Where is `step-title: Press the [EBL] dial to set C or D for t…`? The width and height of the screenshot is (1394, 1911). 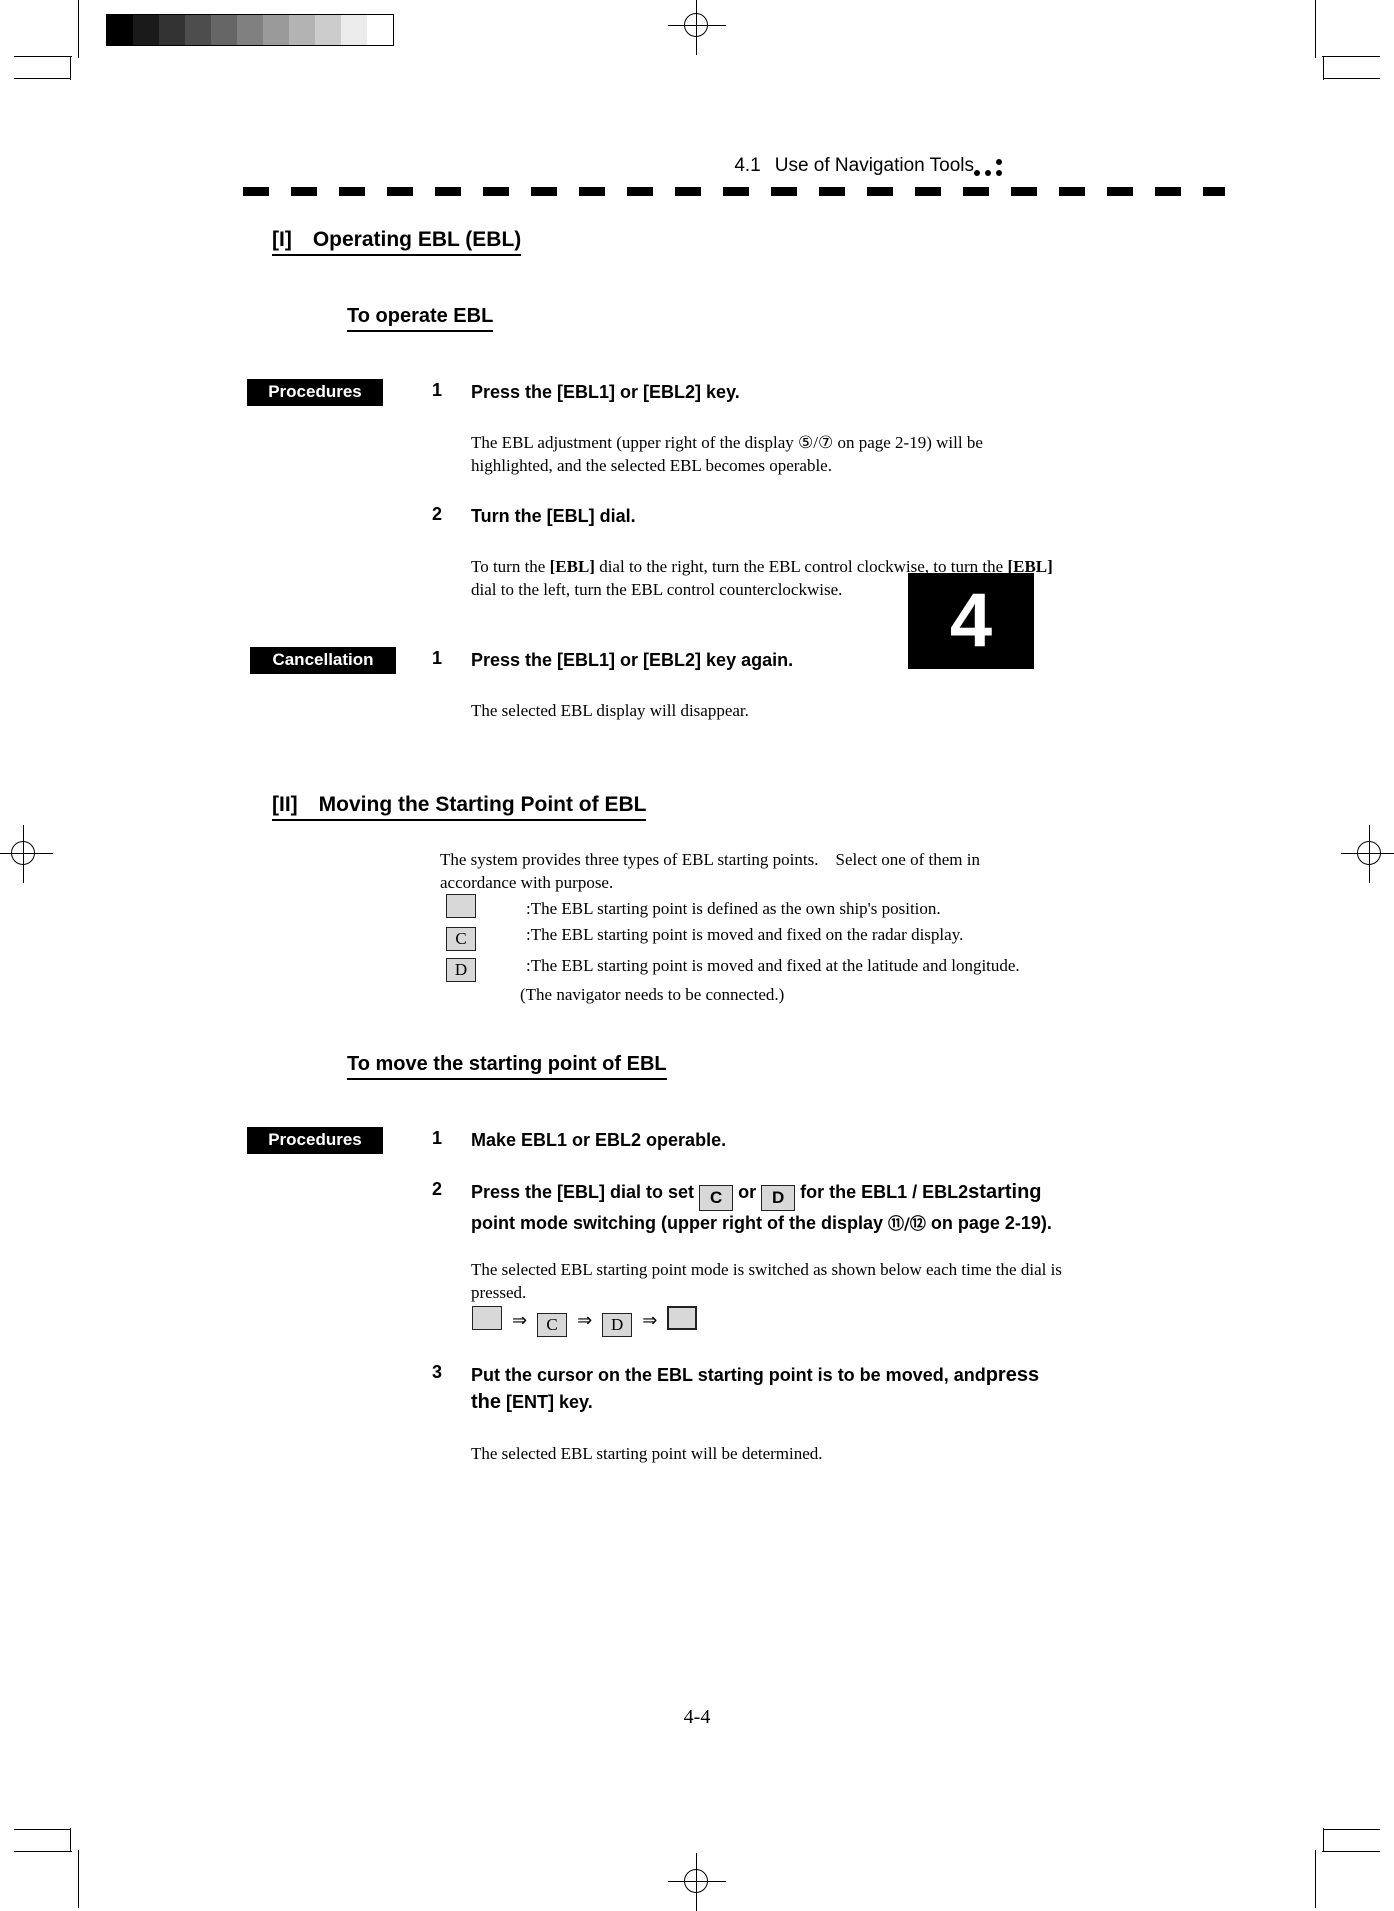 step-title: Press the [EBL] dial to set C or D for t… is located at coordinates (836, 1207).